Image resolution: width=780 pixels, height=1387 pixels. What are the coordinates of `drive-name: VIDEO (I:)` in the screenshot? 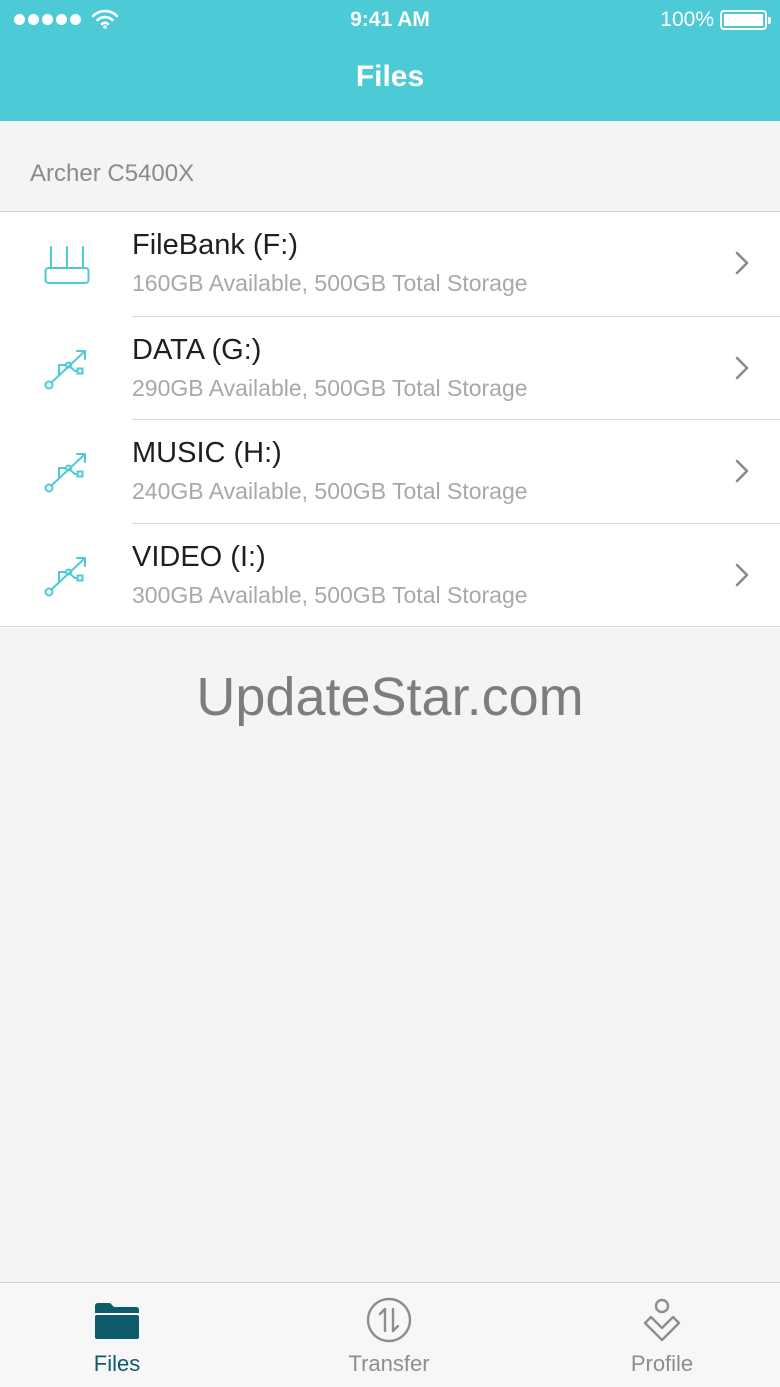 It's located at (199, 556).